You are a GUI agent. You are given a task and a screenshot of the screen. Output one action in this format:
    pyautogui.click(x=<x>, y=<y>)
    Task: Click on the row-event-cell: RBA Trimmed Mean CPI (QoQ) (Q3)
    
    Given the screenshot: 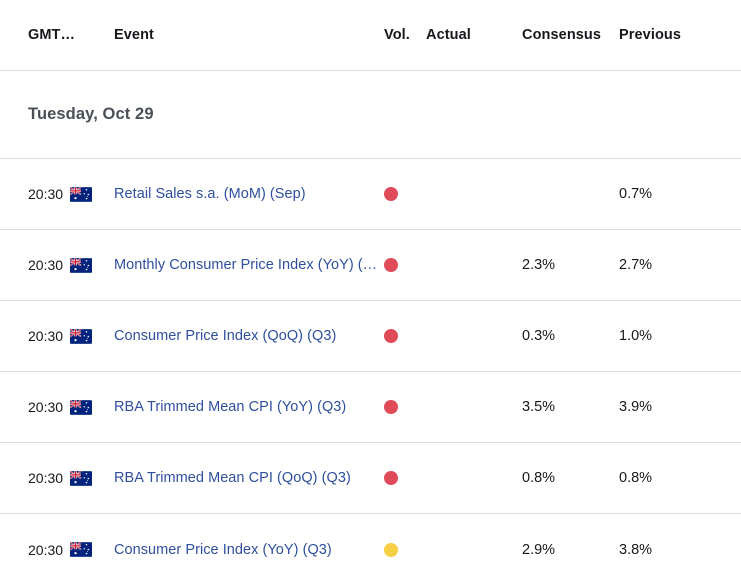 What is the action you would take?
    pyautogui.click(x=240, y=478)
    